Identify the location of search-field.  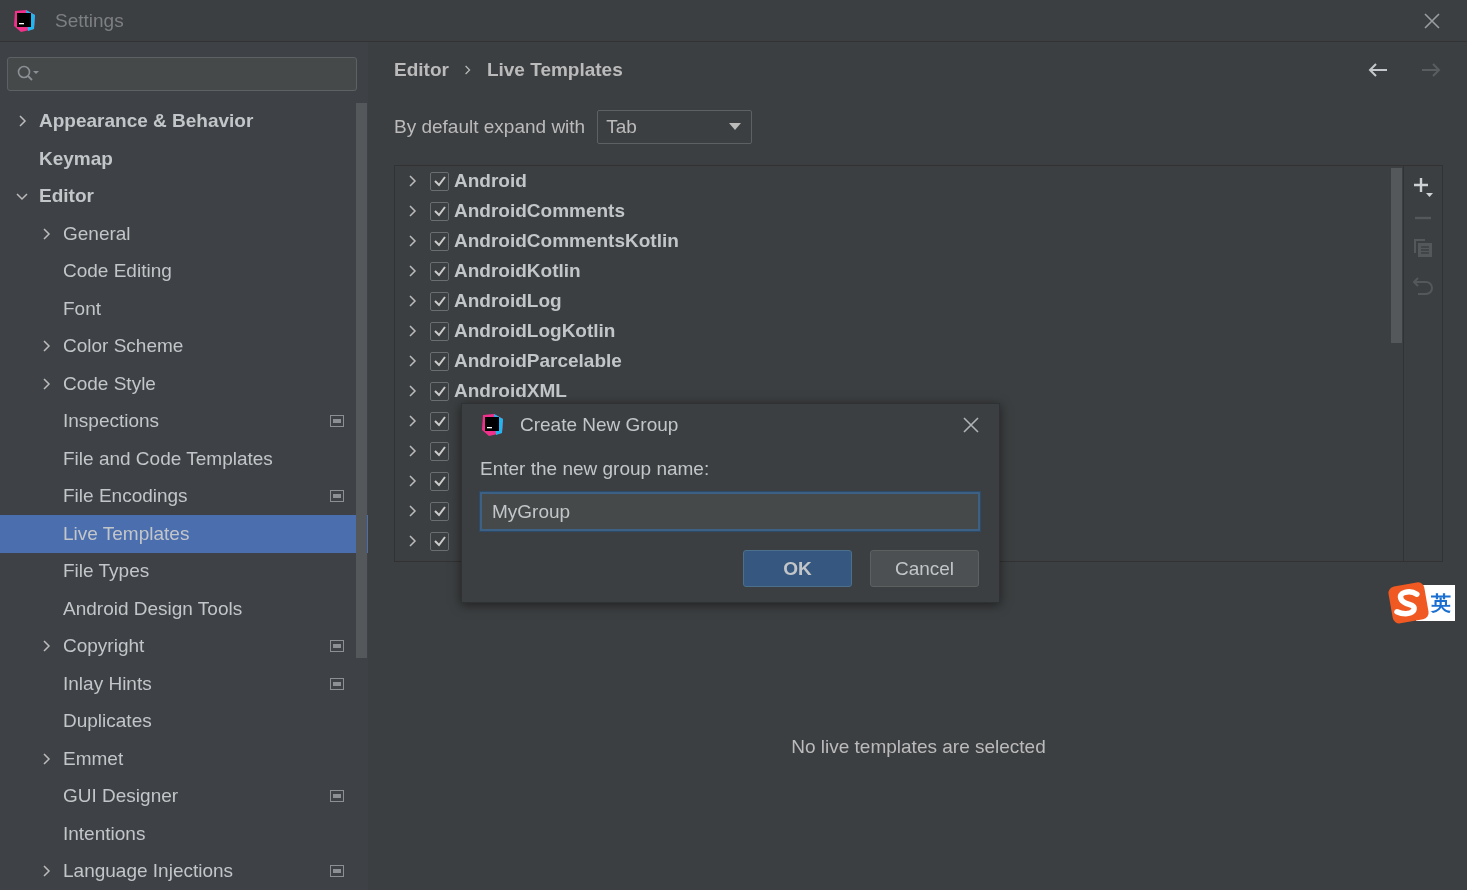
(182, 74).